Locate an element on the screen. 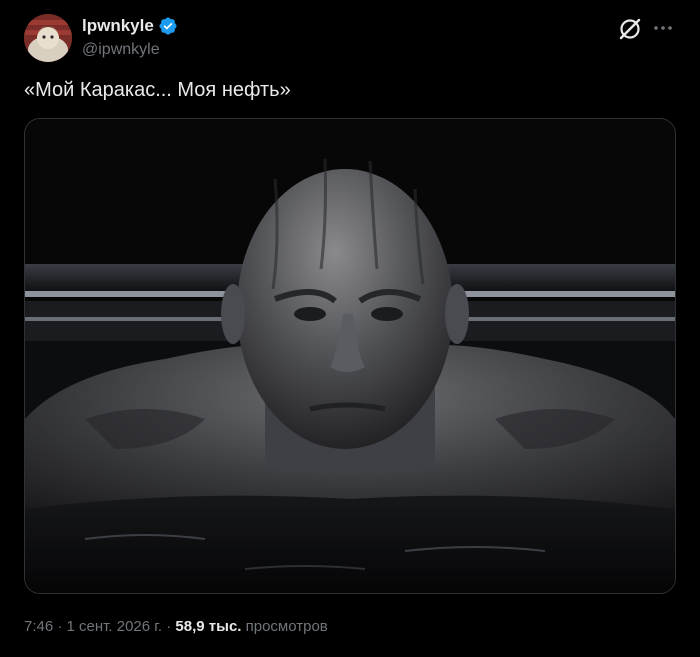  avatar is located at coordinates (48, 38).